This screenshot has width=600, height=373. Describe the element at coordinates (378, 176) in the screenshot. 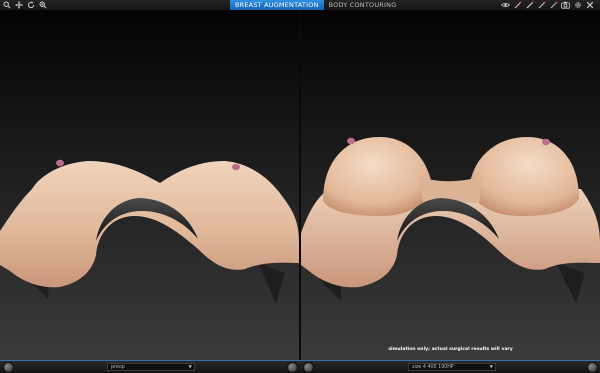

I see `left-breast-implant` at that location.